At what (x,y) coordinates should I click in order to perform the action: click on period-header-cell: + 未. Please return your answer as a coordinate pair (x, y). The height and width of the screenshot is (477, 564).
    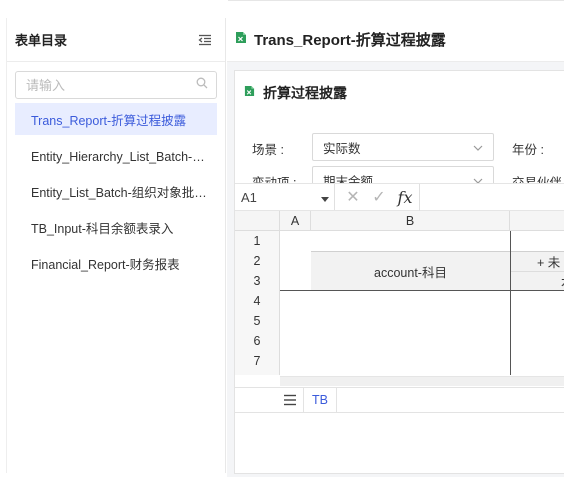
    Looking at the image, I should click on (537, 261).